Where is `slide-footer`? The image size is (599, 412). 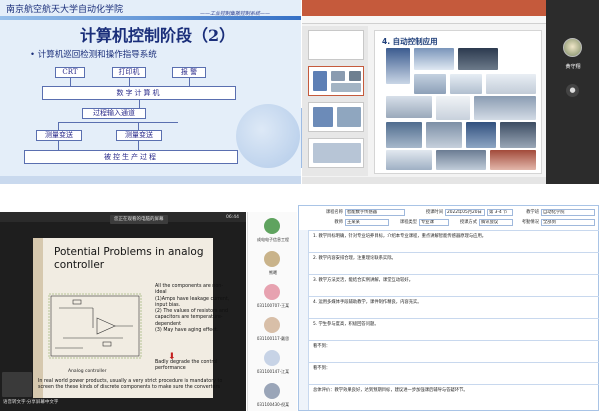
slide-footer is located at coordinates (150, 180).